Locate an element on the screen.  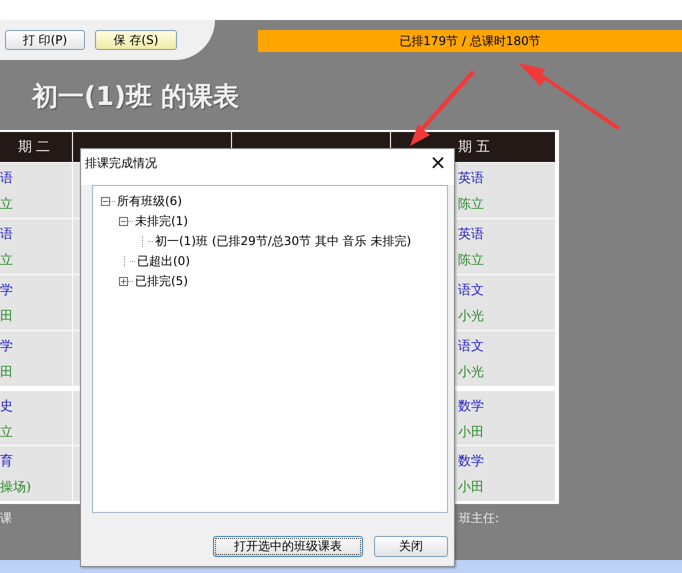
subject-text: 育 is located at coordinates (6, 462).